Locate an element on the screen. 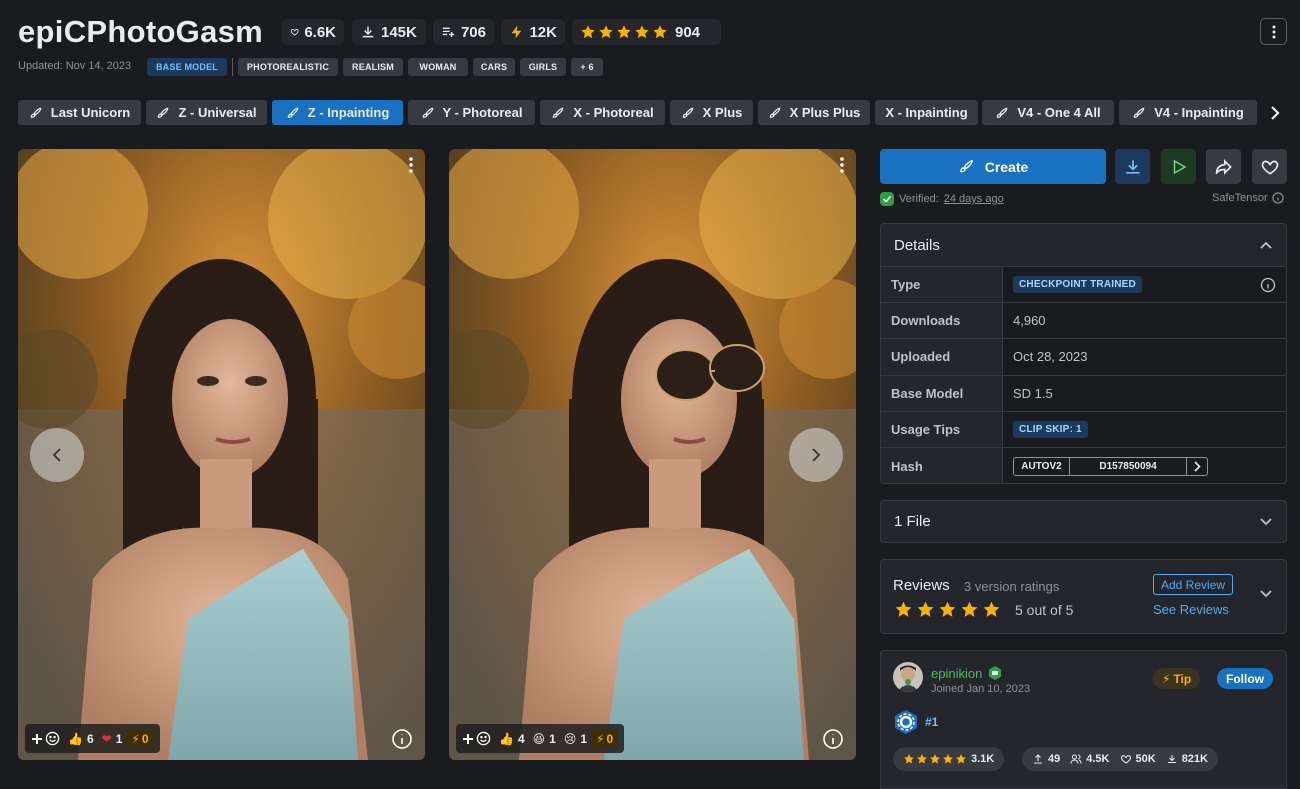  version-tab: X - Photoreal is located at coordinates (602, 112).